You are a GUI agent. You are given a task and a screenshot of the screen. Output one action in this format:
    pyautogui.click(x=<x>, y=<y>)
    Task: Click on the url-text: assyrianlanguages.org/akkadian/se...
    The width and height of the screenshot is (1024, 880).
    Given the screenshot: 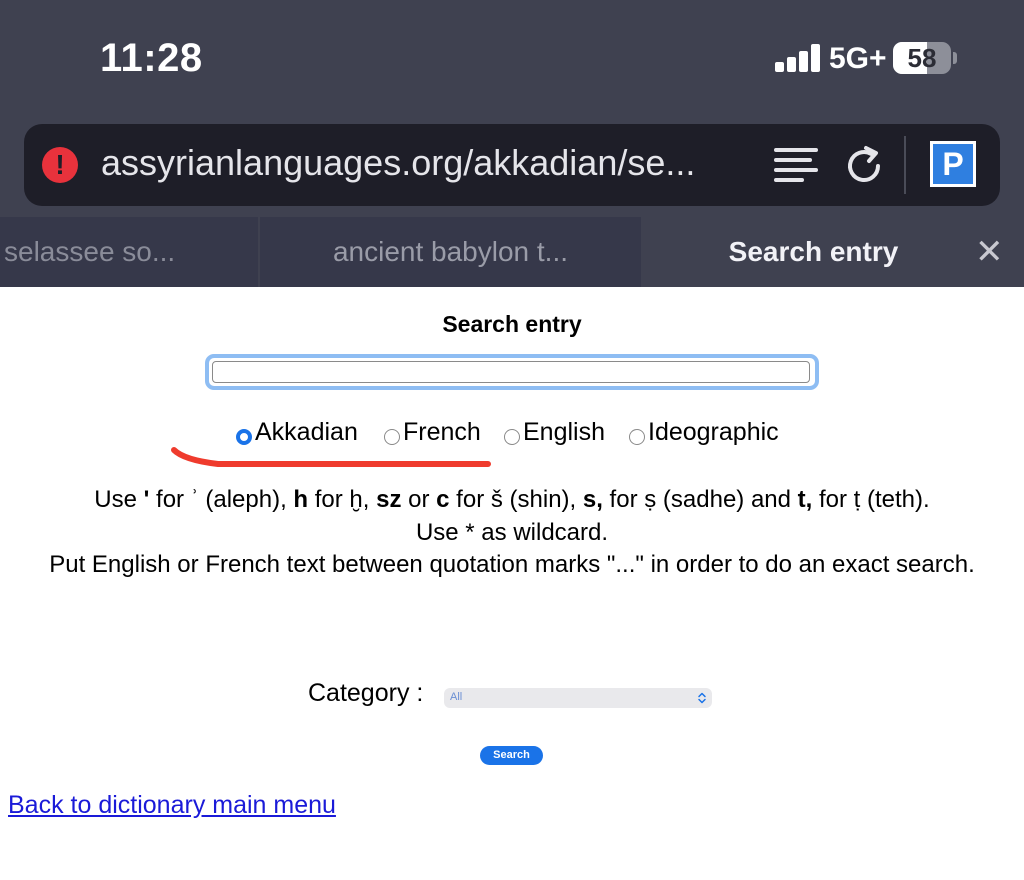 What is the action you would take?
    pyautogui.click(x=398, y=163)
    